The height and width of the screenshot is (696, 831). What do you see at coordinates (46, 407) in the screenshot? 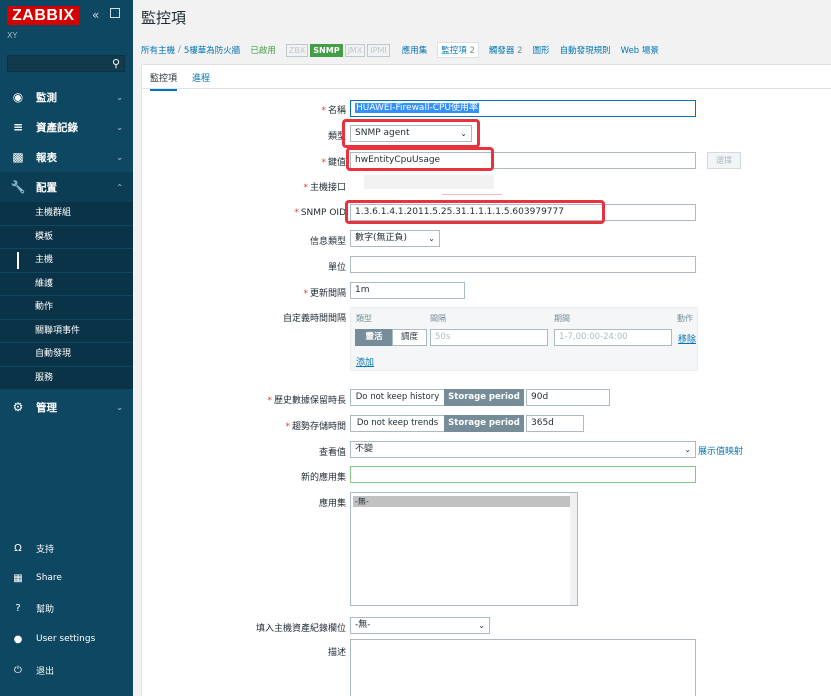
I see `menu-label: 管理` at bounding box center [46, 407].